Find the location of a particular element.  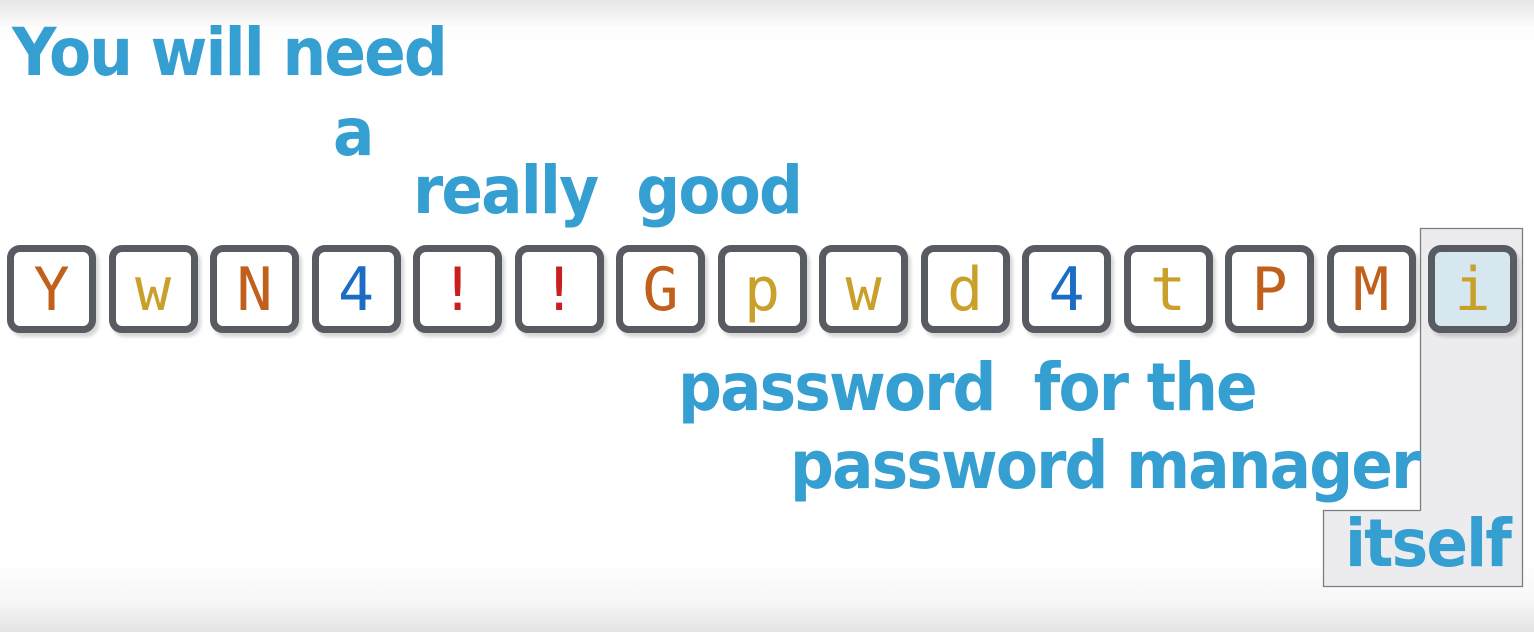

phrase-a: a is located at coordinates (353, 132).